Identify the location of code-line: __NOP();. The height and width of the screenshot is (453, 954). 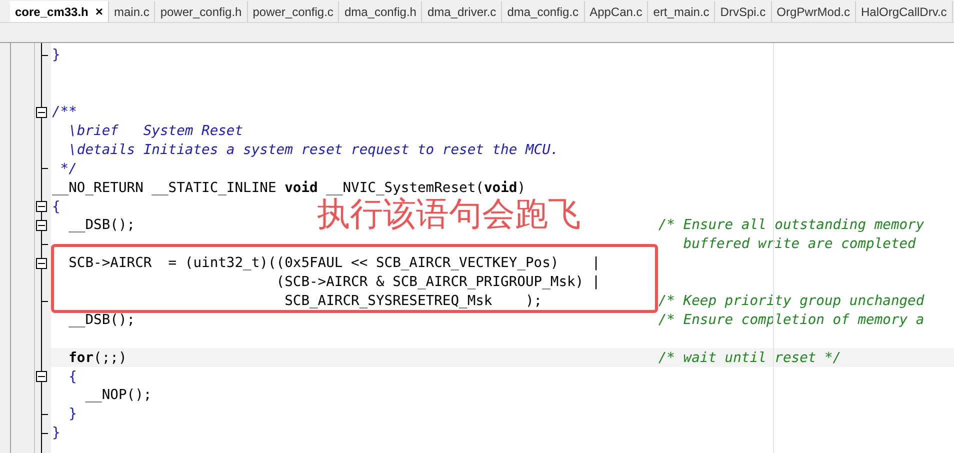
(118, 395).